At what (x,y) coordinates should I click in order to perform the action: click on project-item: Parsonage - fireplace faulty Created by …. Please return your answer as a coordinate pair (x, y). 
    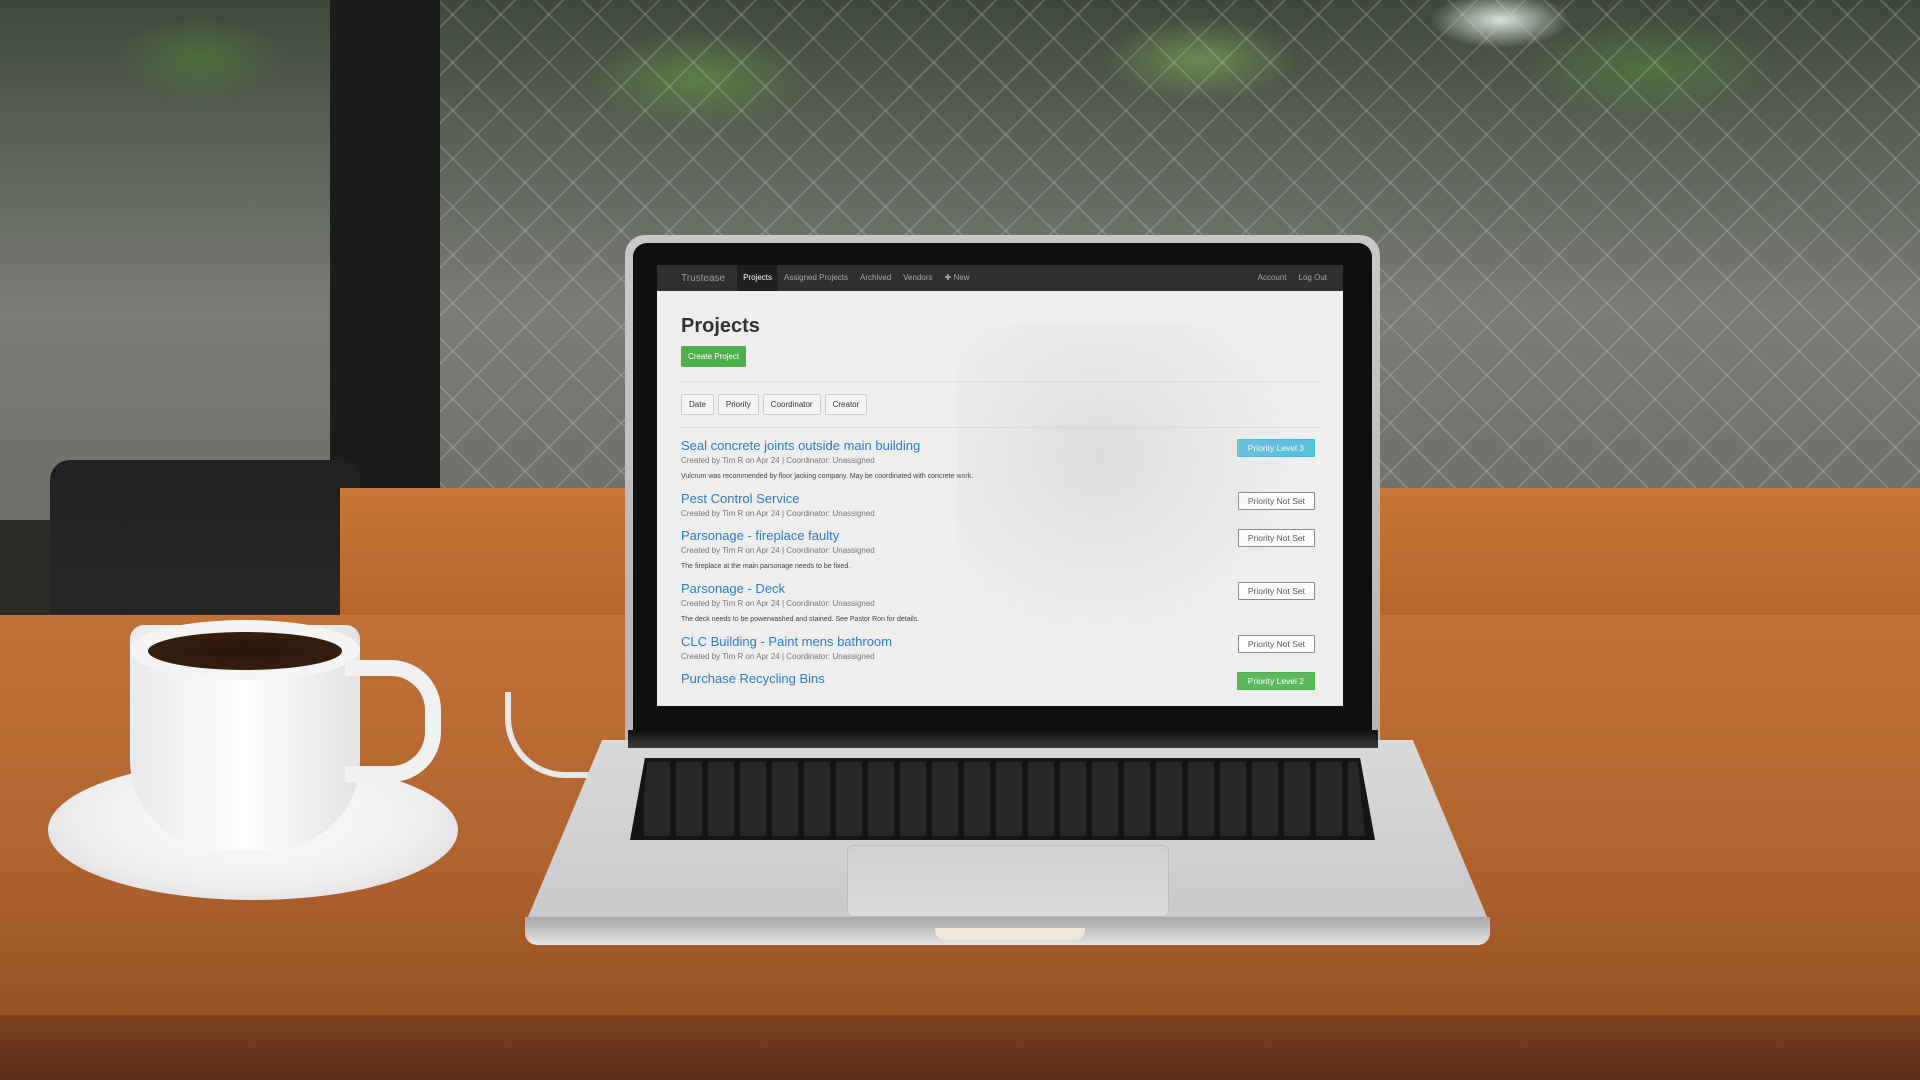
    Looking at the image, I should click on (1000, 550).